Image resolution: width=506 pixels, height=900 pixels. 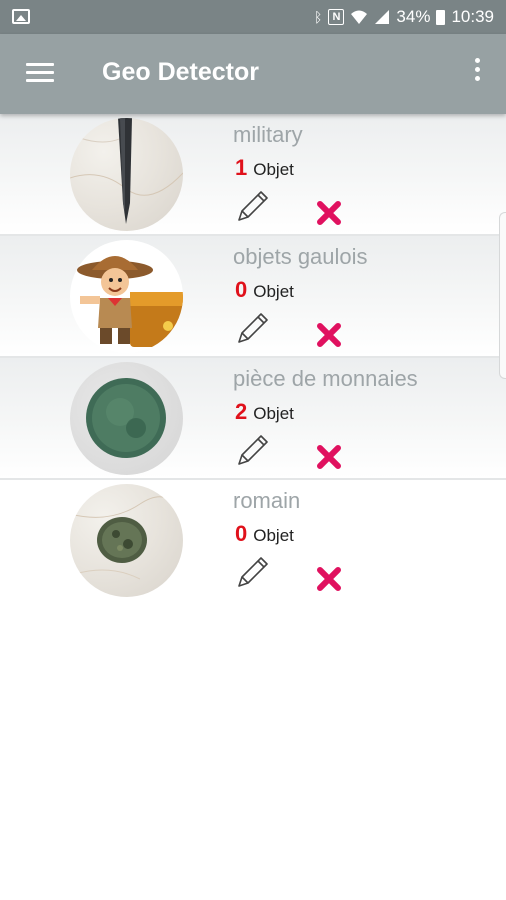 I want to click on nfc-icon: N, so click(x=336, y=17).